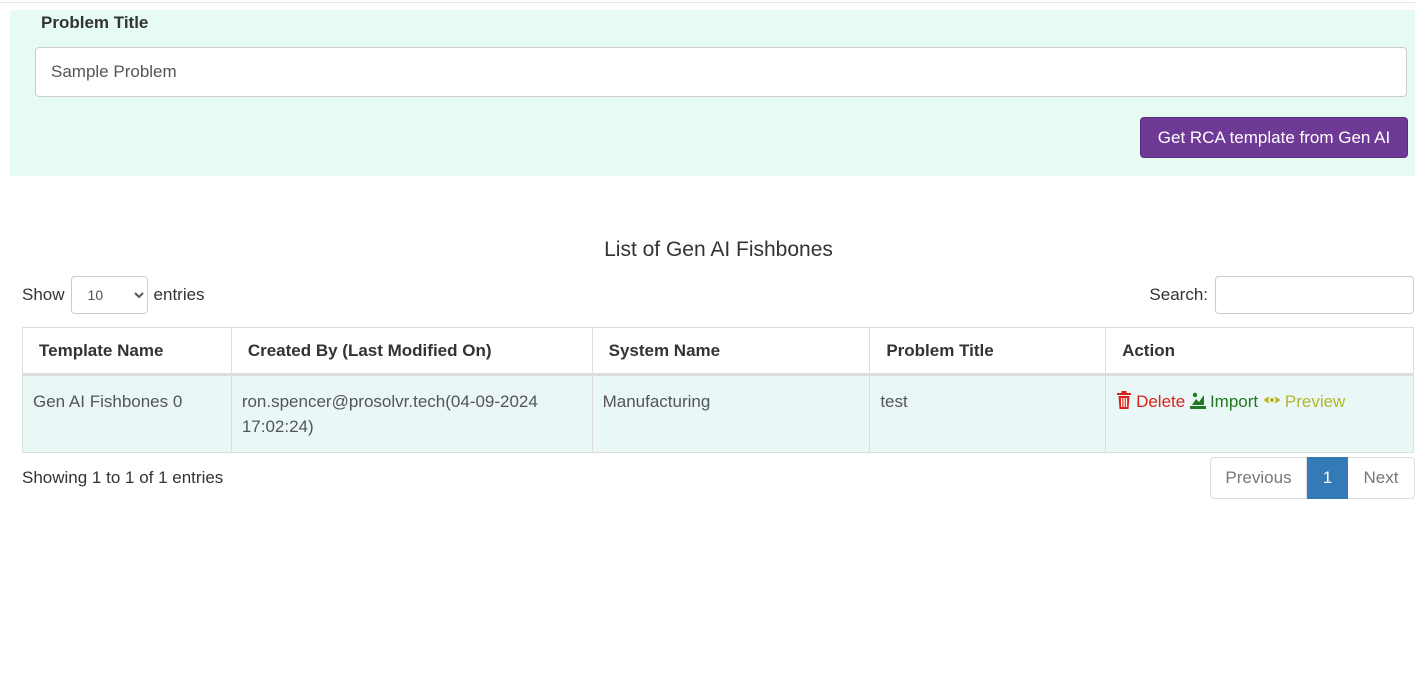  What do you see at coordinates (1259, 413) in the screenshot?
I see `cell-actions: Delete Import Preview` at bounding box center [1259, 413].